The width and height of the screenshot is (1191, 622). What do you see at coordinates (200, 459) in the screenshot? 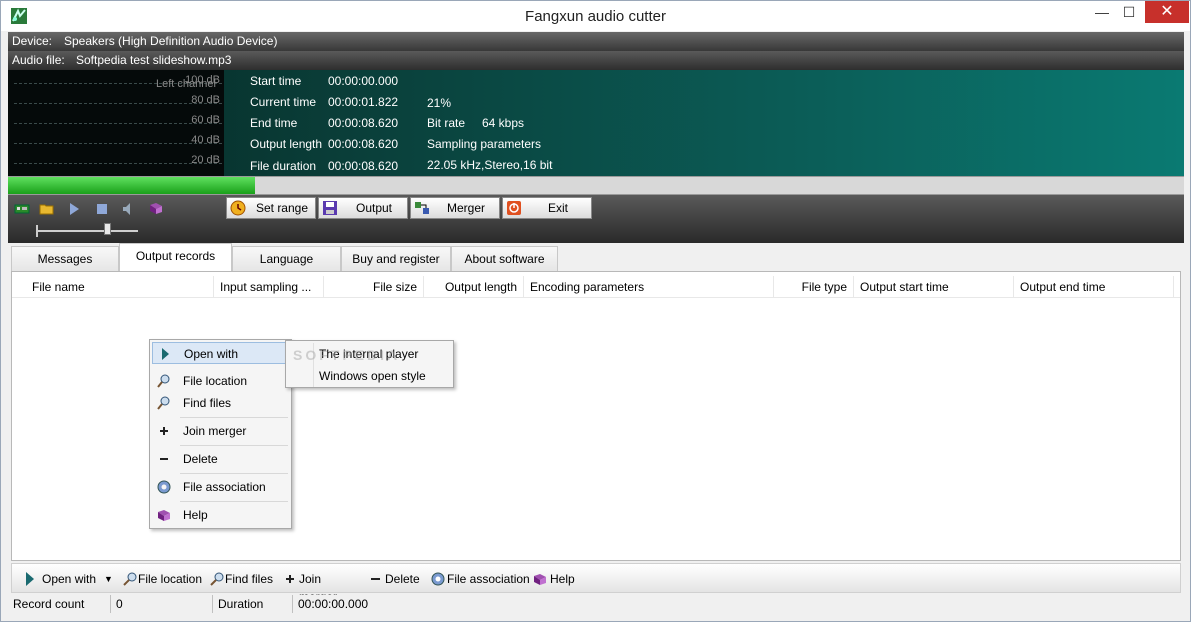
I see `menu-label: Delete` at bounding box center [200, 459].